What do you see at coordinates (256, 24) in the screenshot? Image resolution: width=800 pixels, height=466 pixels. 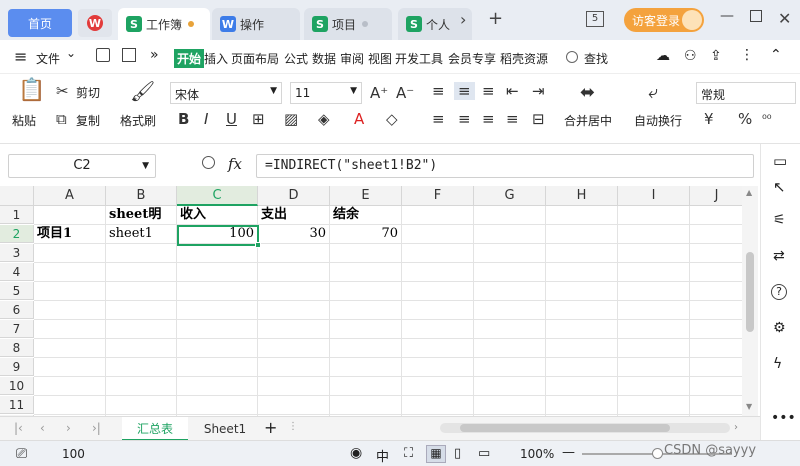 I see `tab-doc-operate: W 操作` at bounding box center [256, 24].